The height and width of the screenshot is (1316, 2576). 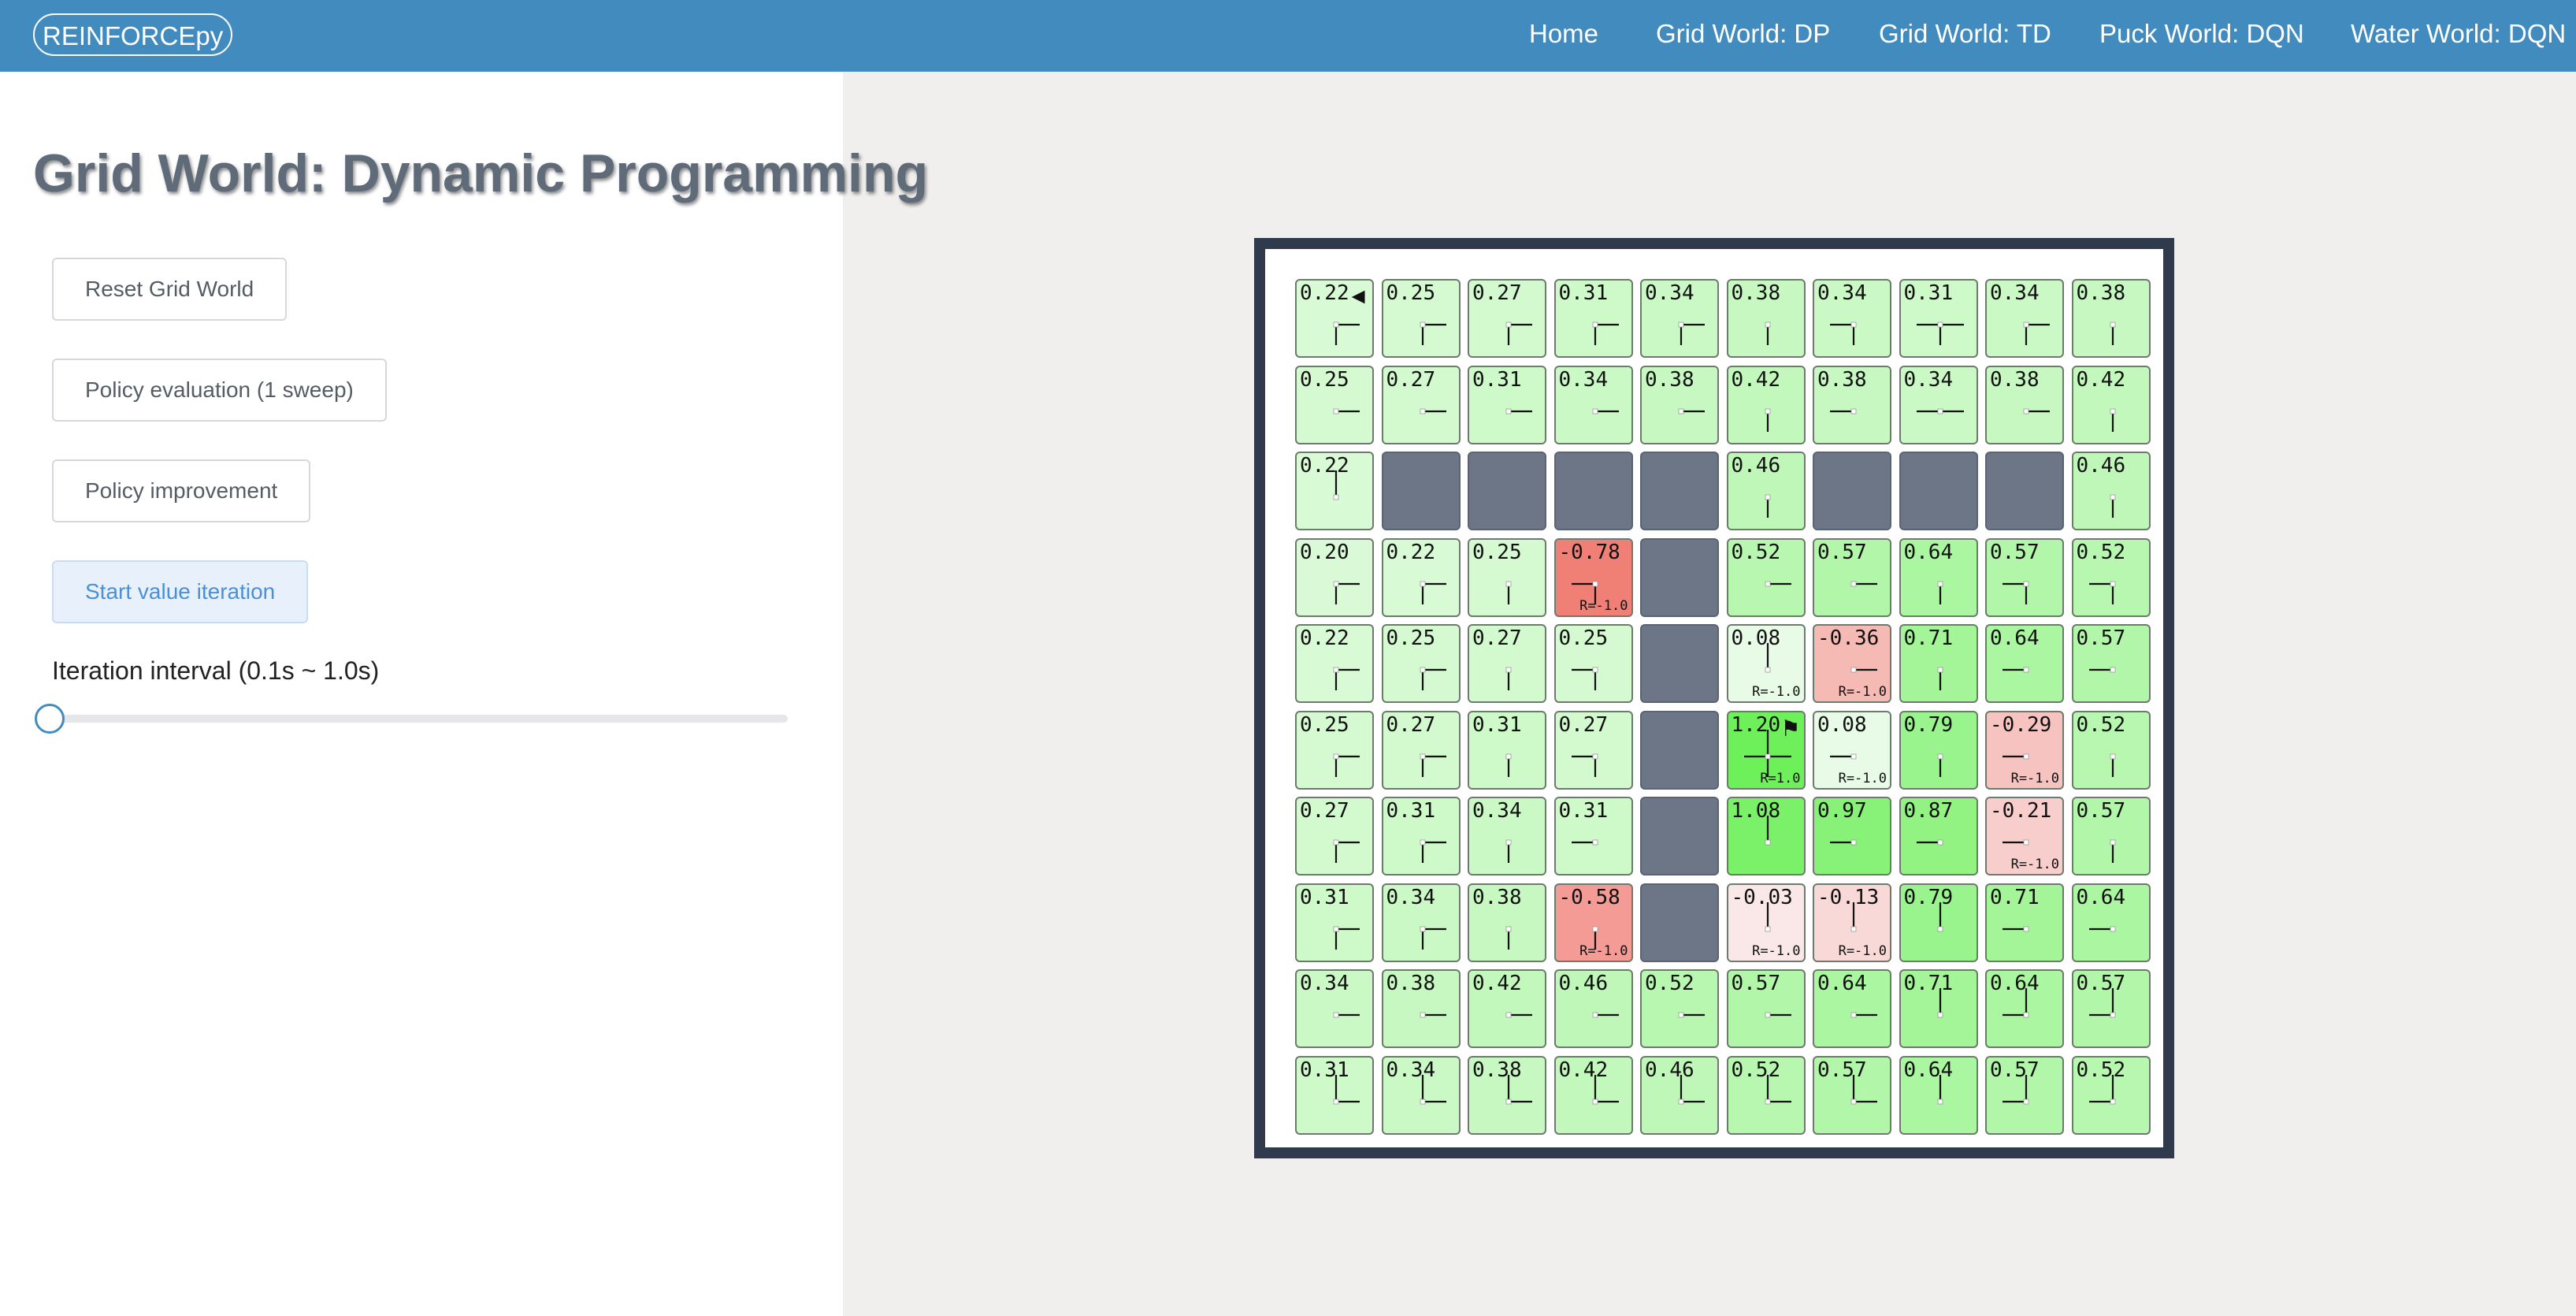 I want to click on policy-evaluation-button: Policy evaluation (1 sweep), so click(x=219, y=390).